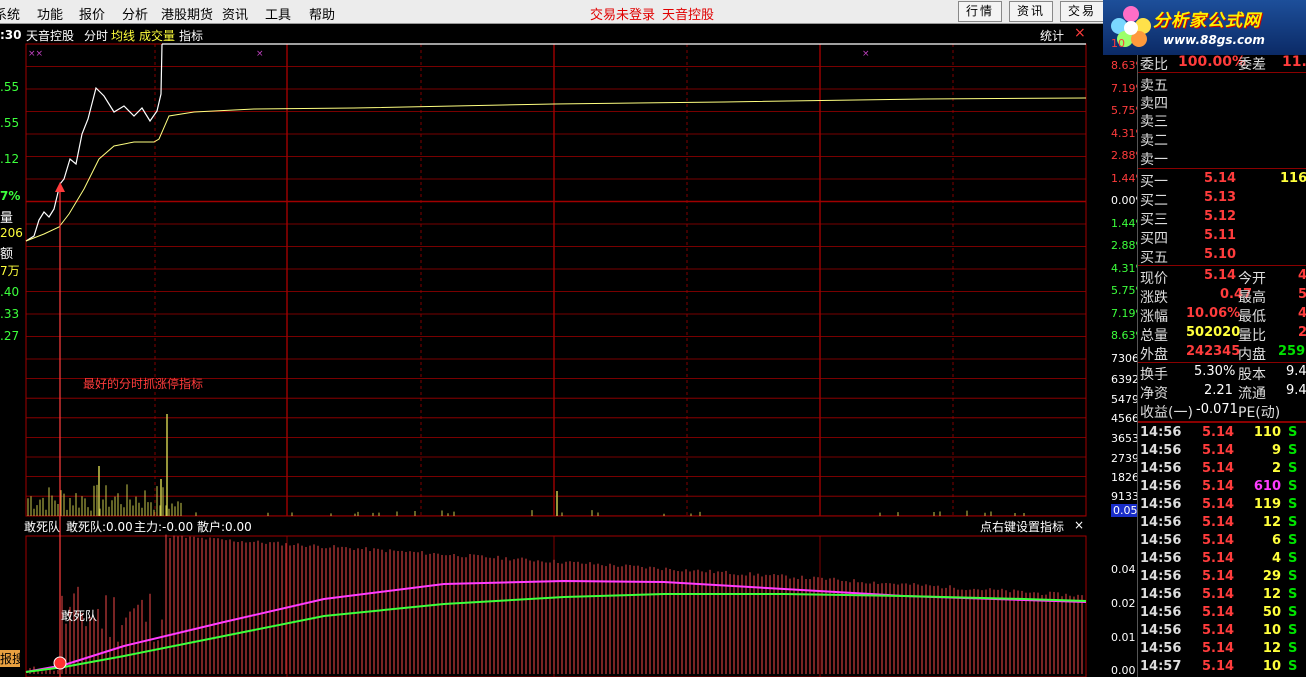  What do you see at coordinates (12, 658) in the screenshot?
I see `search-shortcut-button: 报搜` at bounding box center [12, 658].